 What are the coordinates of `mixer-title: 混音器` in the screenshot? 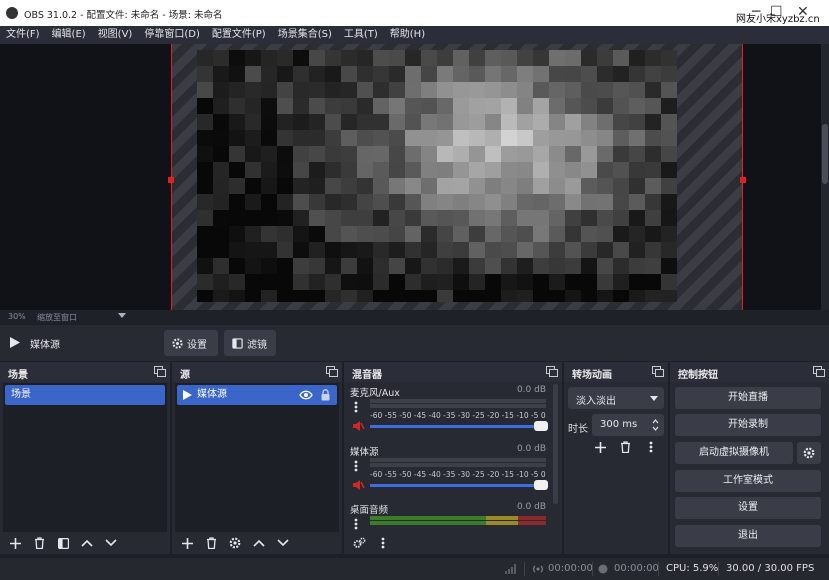 It's located at (367, 375).